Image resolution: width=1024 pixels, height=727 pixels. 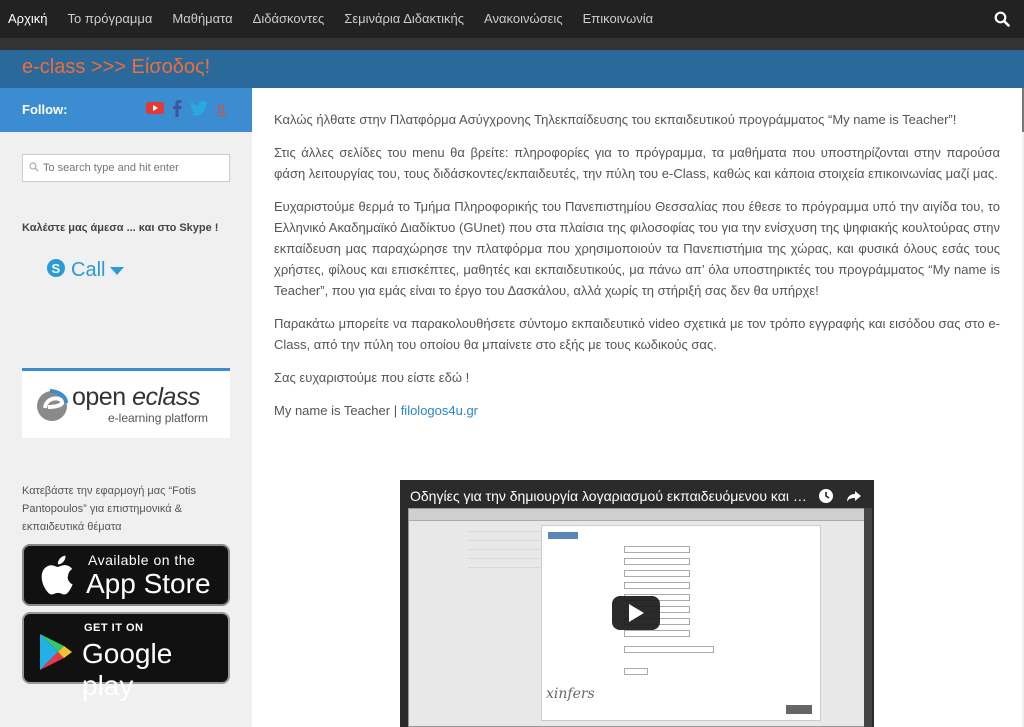 What do you see at coordinates (127, 669) in the screenshot?
I see `gplay-big-text: Google play` at bounding box center [127, 669].